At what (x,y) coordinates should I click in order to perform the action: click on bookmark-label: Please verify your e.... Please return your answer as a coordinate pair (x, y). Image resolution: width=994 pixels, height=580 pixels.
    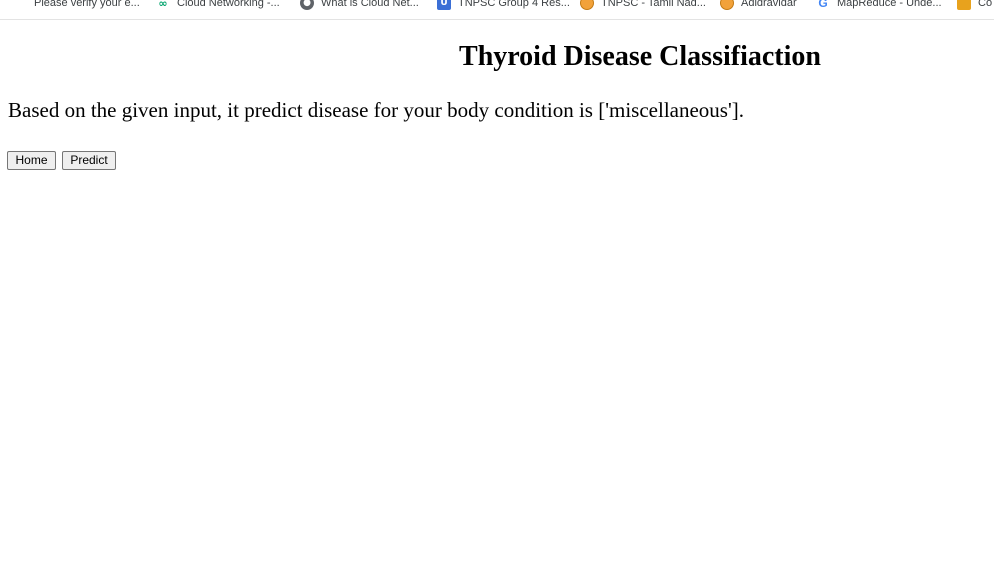
    Looking at the image, I should click on (87, 4).